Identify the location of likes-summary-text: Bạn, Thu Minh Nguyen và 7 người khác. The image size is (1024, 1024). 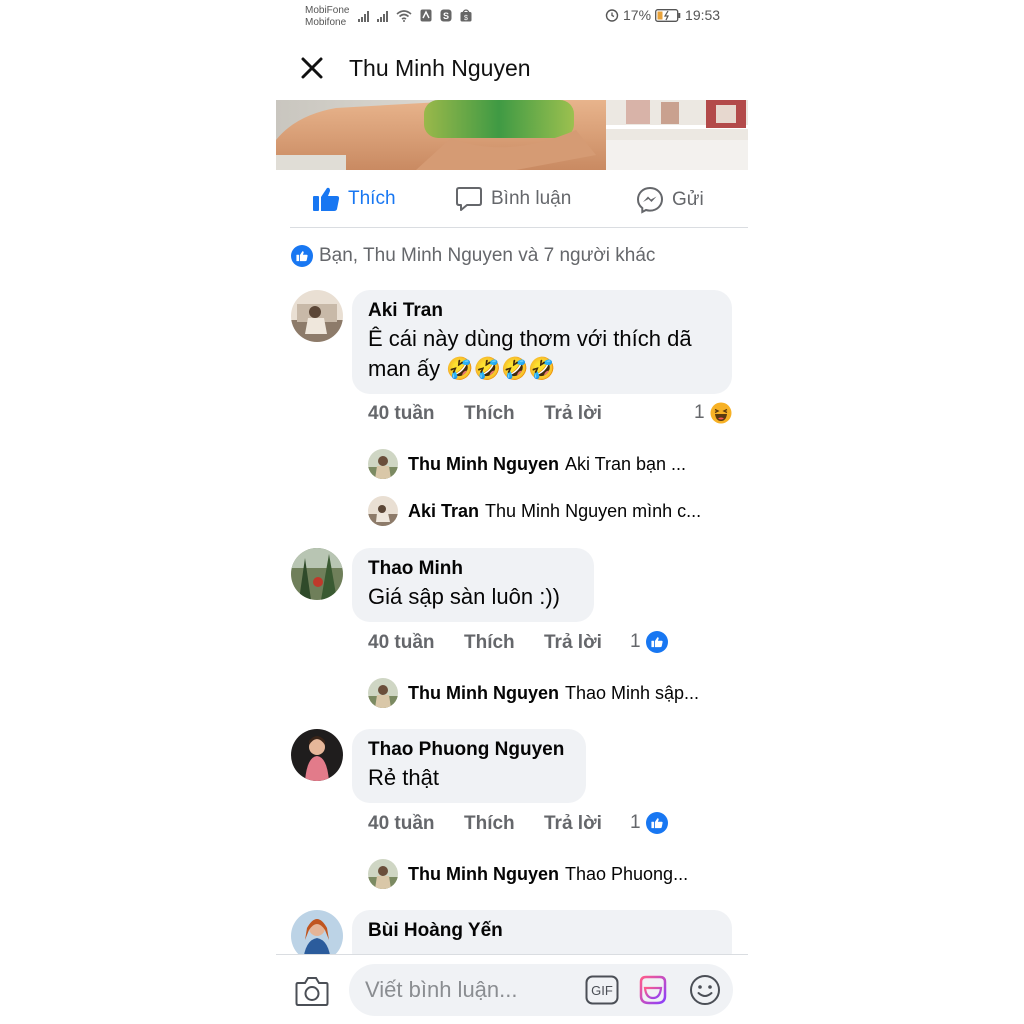
(487, 255).